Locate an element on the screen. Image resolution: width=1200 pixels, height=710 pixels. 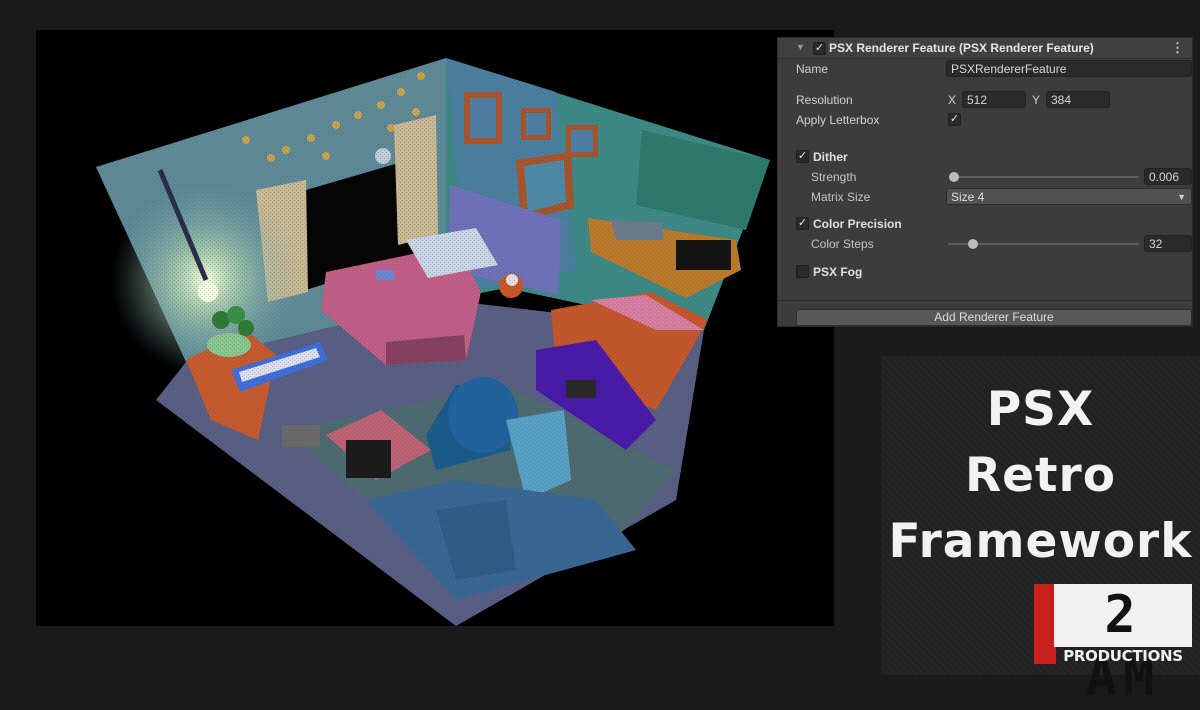
strength-slider-handle is located at coordinates (954, 177).